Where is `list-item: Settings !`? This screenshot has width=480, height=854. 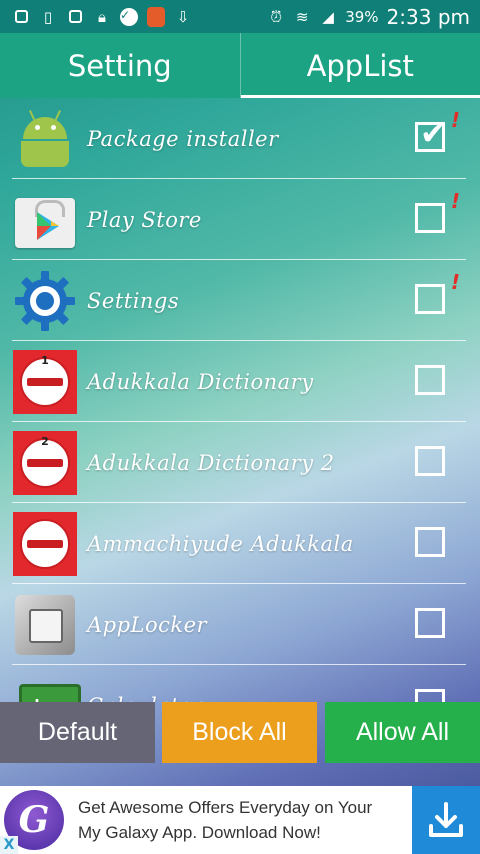
list-item: Settings ! is located at coordinates (240, 300).